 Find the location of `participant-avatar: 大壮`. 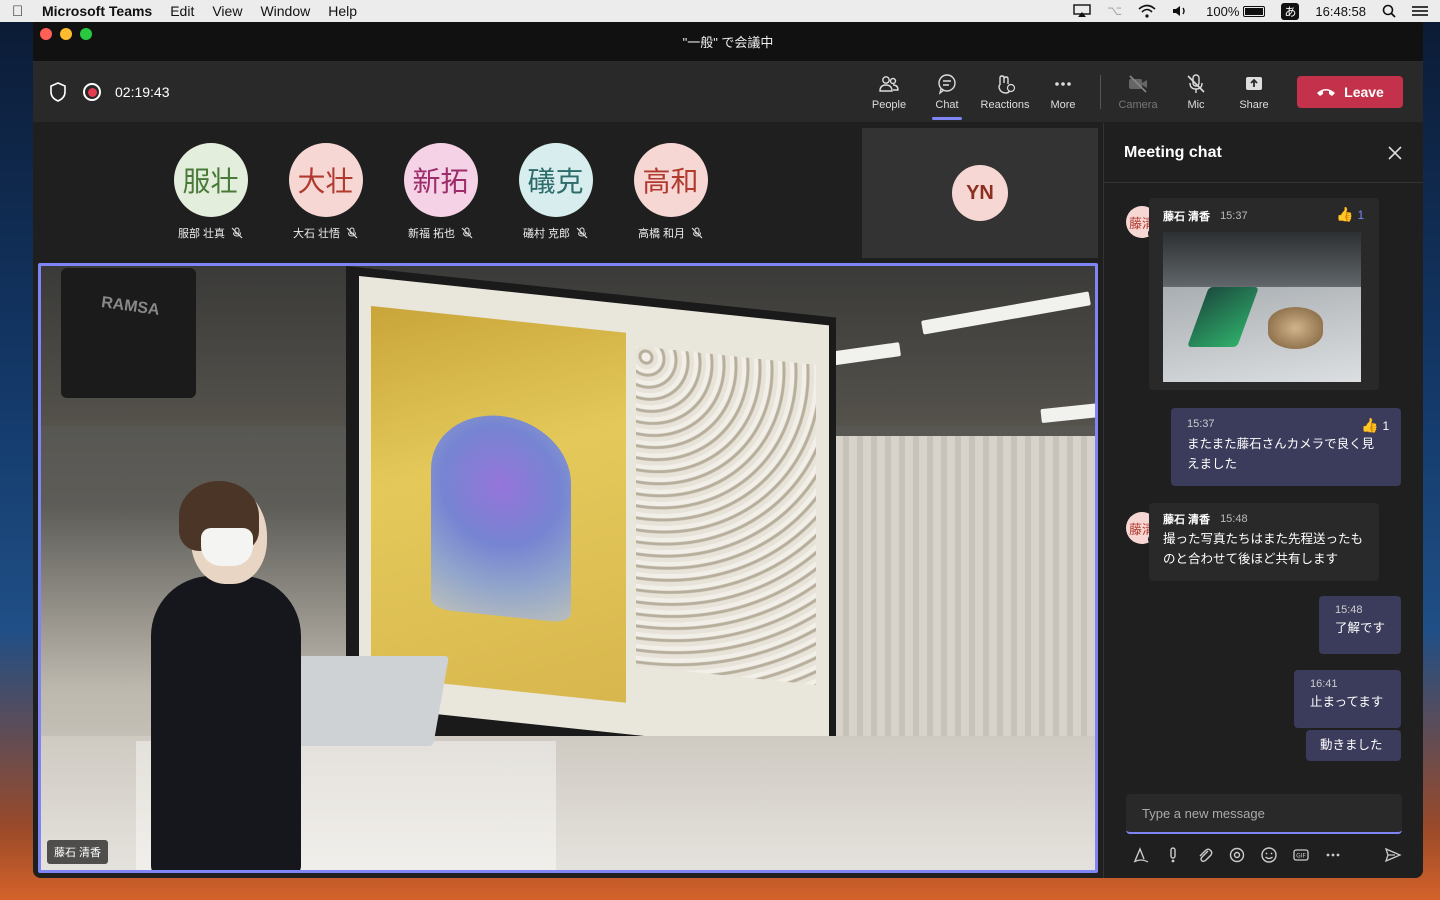

participant-avatar: 大壮 is located at coordinates (325, 180).